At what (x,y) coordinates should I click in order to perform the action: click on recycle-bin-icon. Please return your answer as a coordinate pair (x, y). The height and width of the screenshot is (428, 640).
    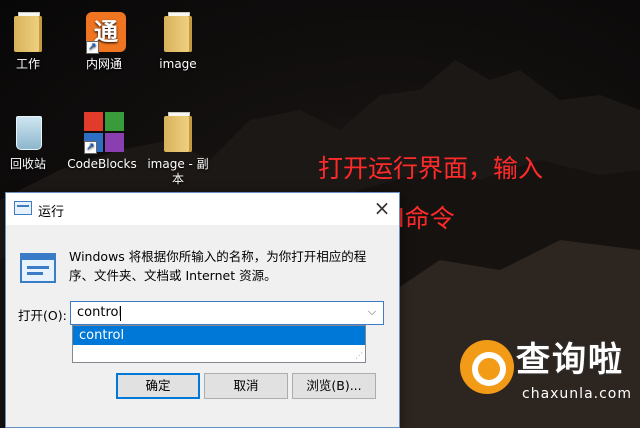
    Looking at the image, I should click on (28, 132).